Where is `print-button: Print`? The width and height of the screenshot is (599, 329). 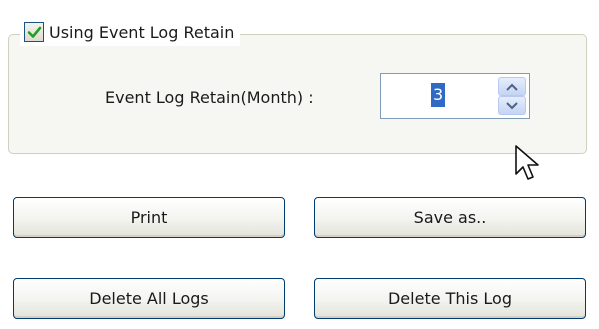
print-button: Print is located at coordinates (149, 217).